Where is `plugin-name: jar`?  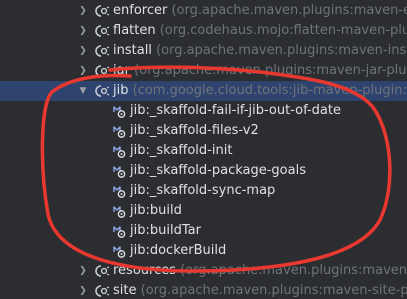
plugin-name: jar is located at coordinates (121, 70).